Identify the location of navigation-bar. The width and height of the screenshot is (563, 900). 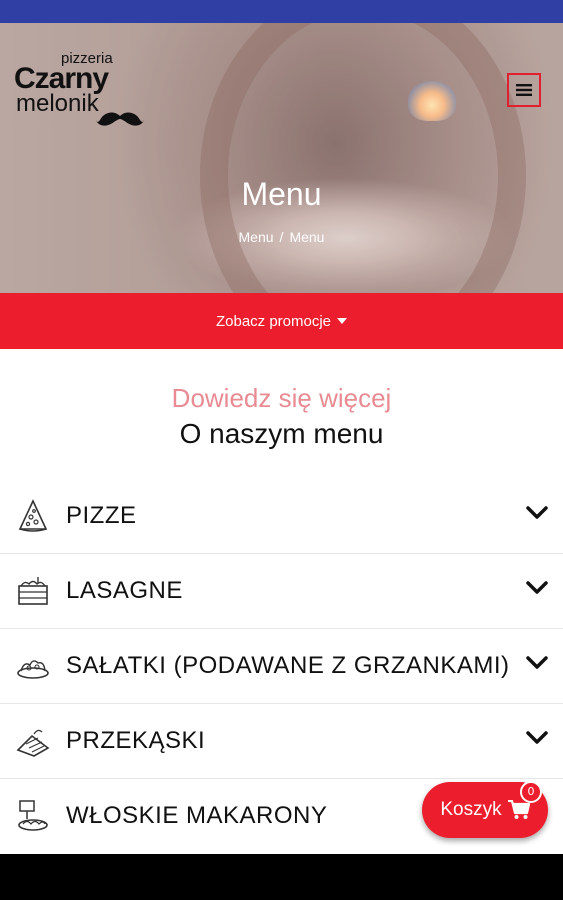
(281, 877).